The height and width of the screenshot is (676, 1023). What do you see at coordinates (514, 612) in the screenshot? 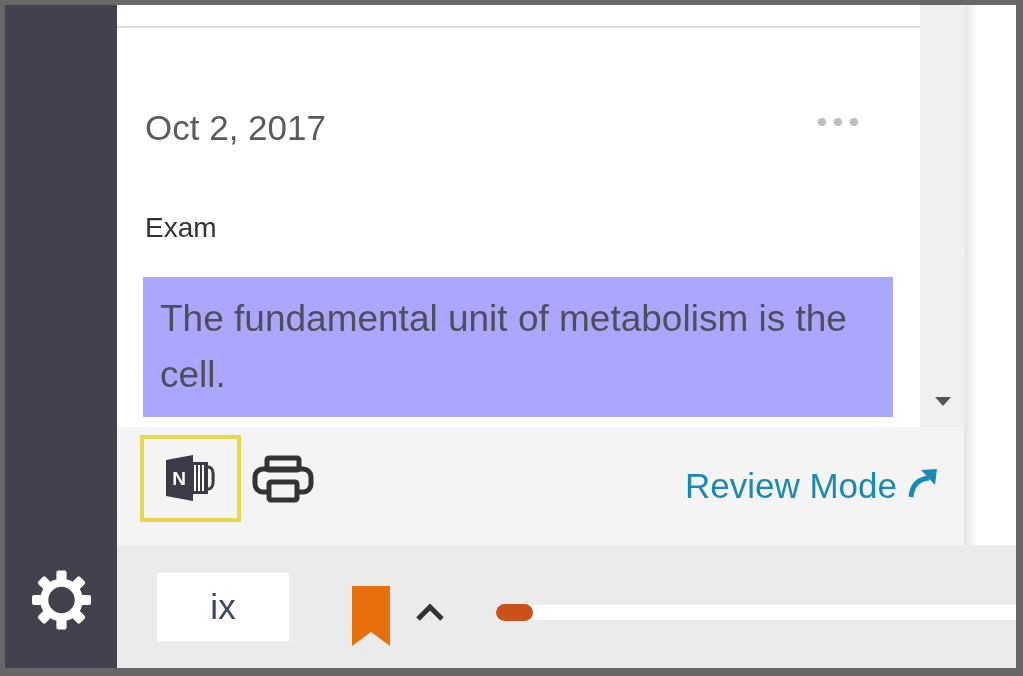
I see `slider-thumb` at bounding box center [514, 612].